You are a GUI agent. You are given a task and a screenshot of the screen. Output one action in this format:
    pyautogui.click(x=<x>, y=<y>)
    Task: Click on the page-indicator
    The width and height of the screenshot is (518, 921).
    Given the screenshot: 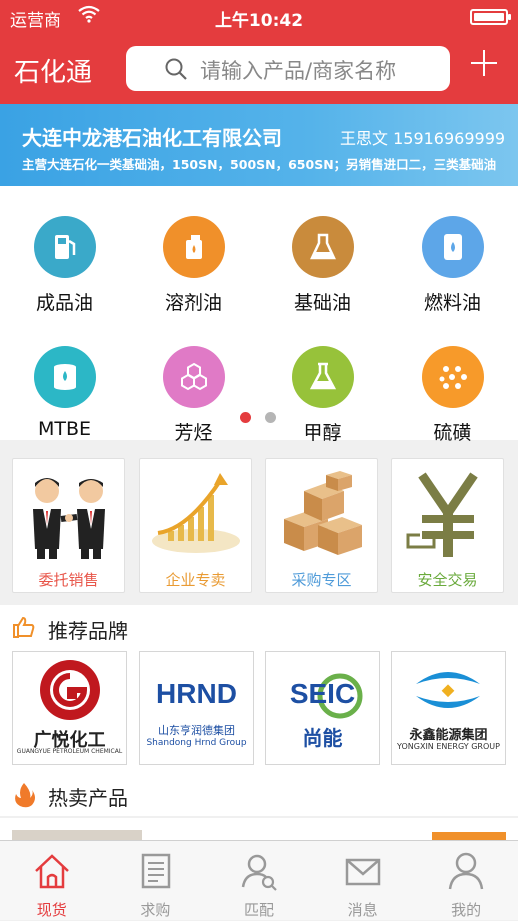 What is the action you would take?
    pyautogui.click(x=265, y=417)
    